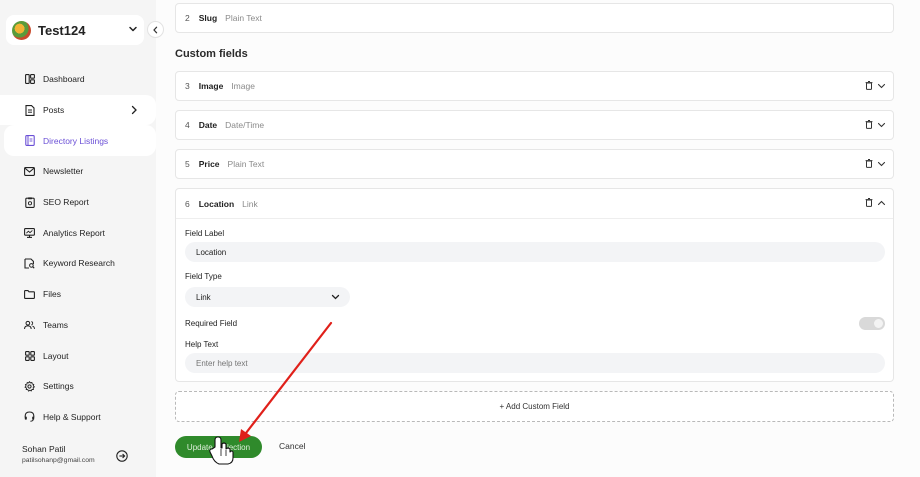 This screenshot has width=920, height=477. What do you see at coordinates (203, 276) in the screenshot?
I see `field-type-title: Field Type` at bounding box center [203, 276].